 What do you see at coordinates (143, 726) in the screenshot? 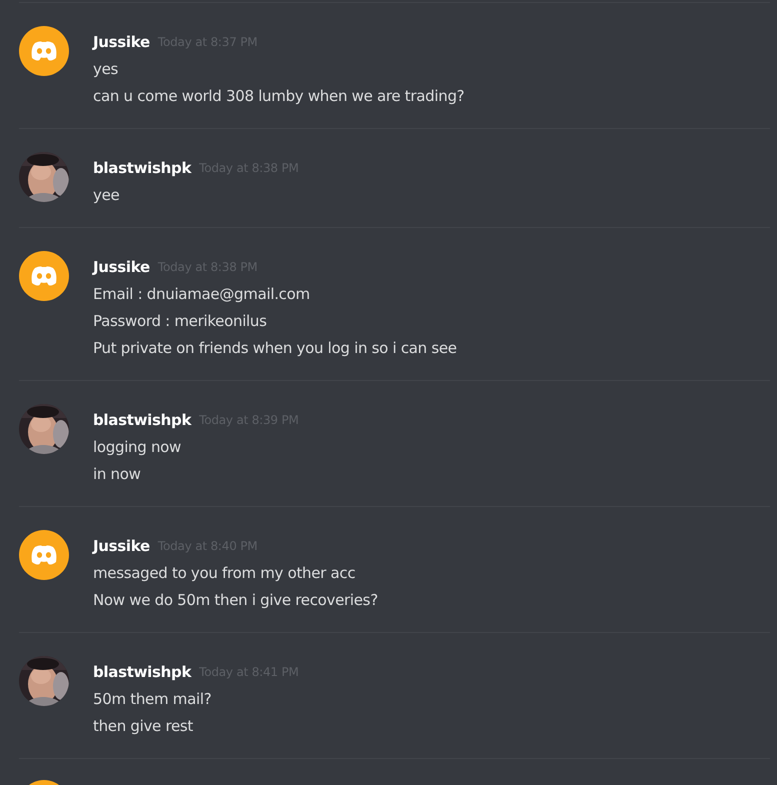
I see `message-text: then give rest` at bounding box center [143, 726].